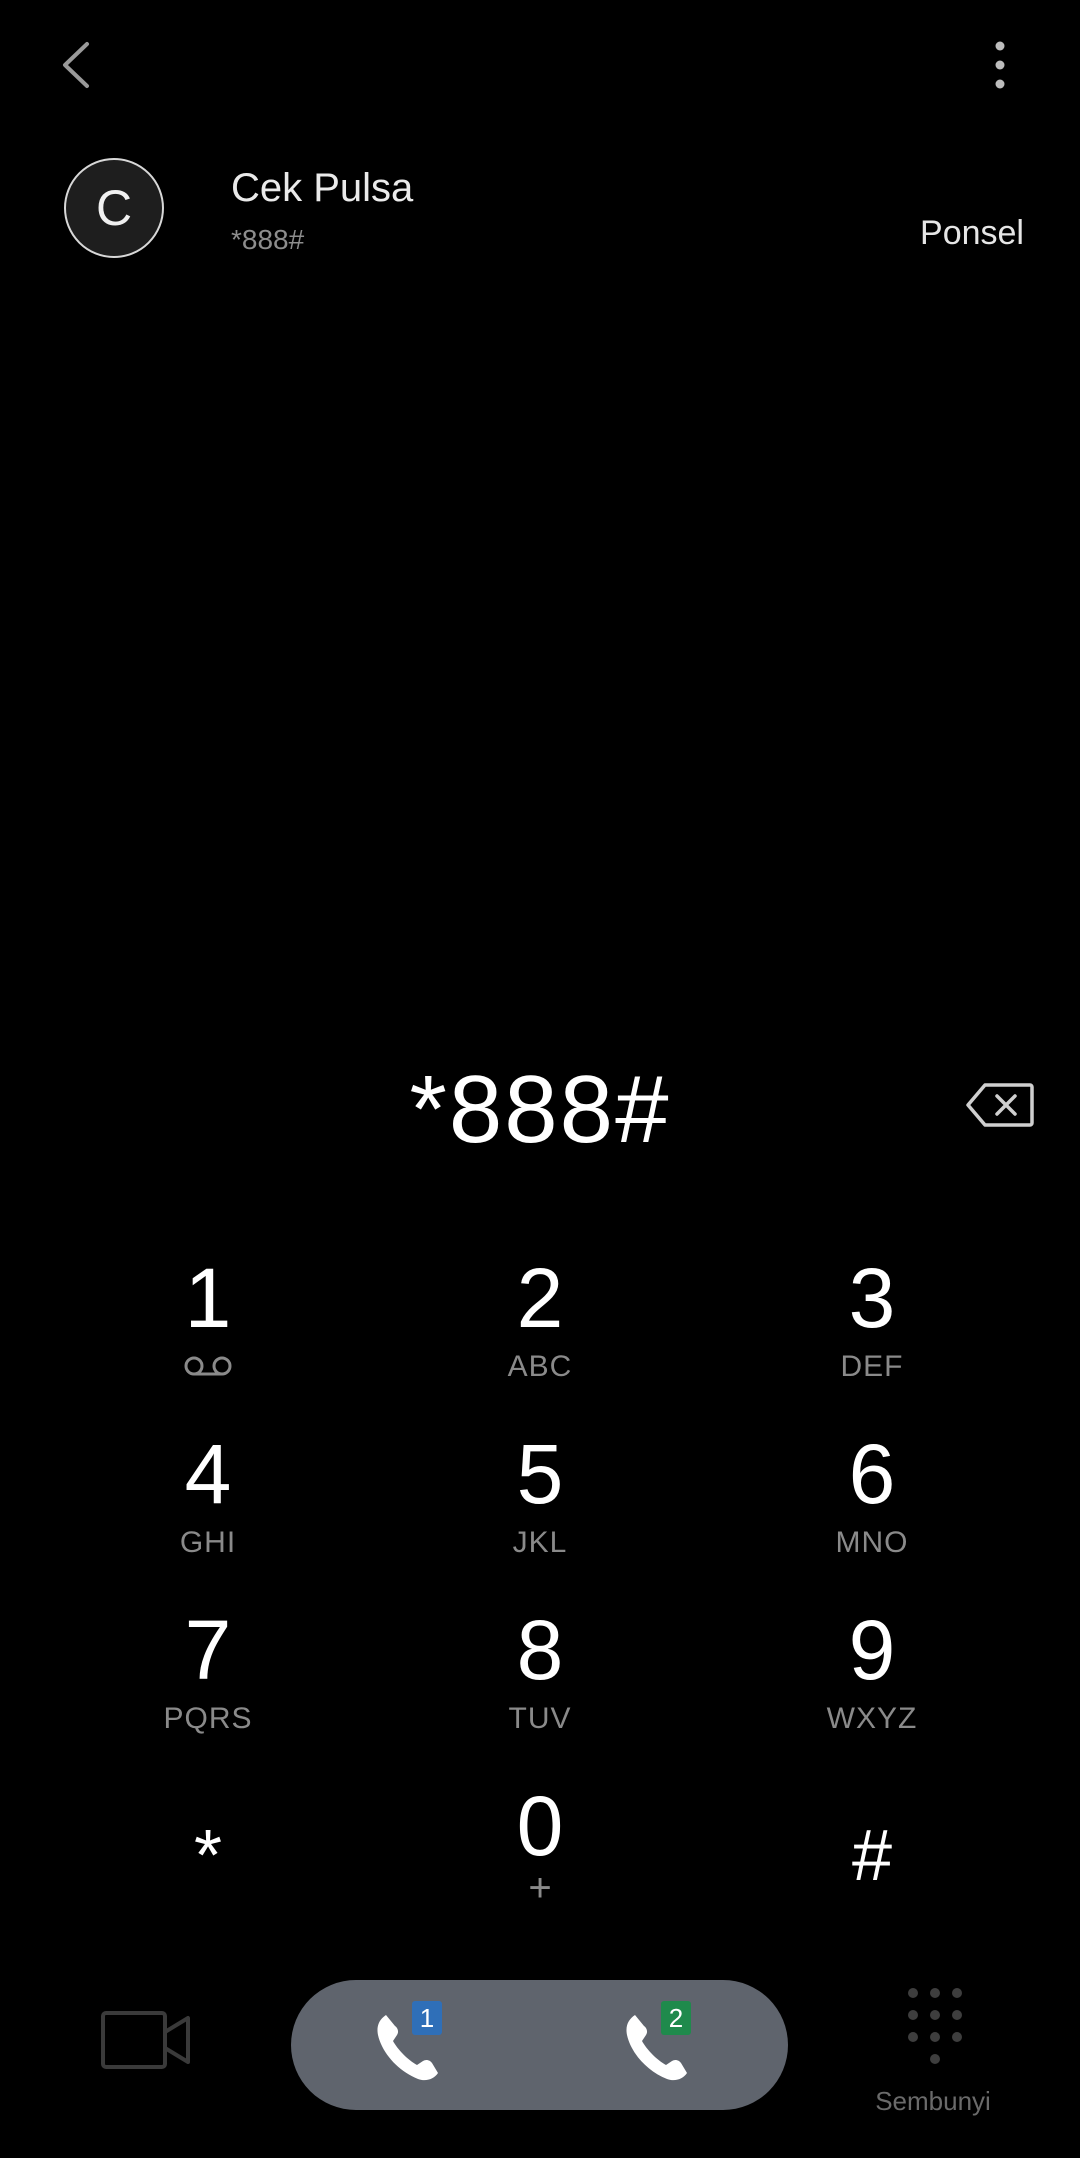  Describe the element at coordinates (872, 1650) in the screenshot. I see `key-digit: 9` at that location.